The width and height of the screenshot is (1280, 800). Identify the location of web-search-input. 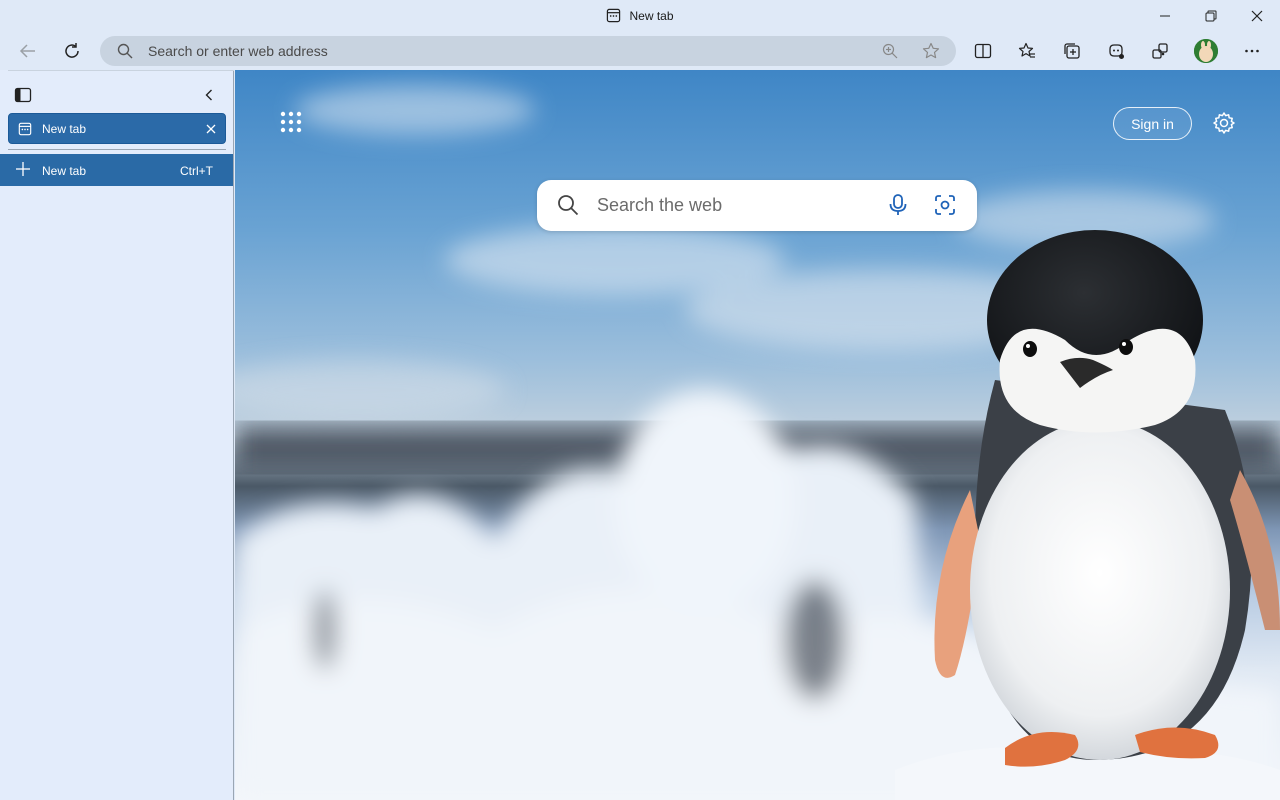
(737, 205).